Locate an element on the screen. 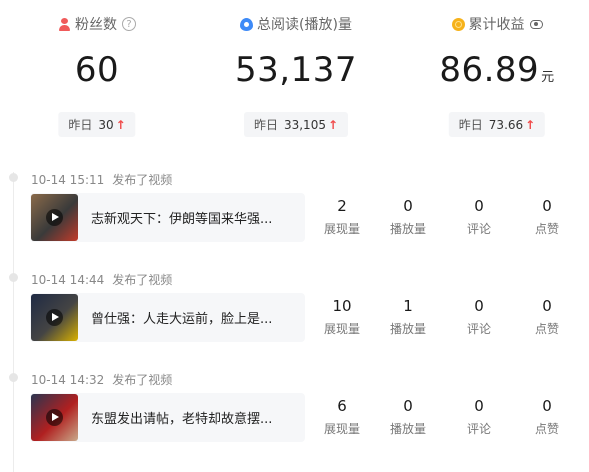 The image size is (589, 472). video-metrics: 2 展现量 0 播放量 0 评论 0 点赞 is located at coordinates (448, 217).